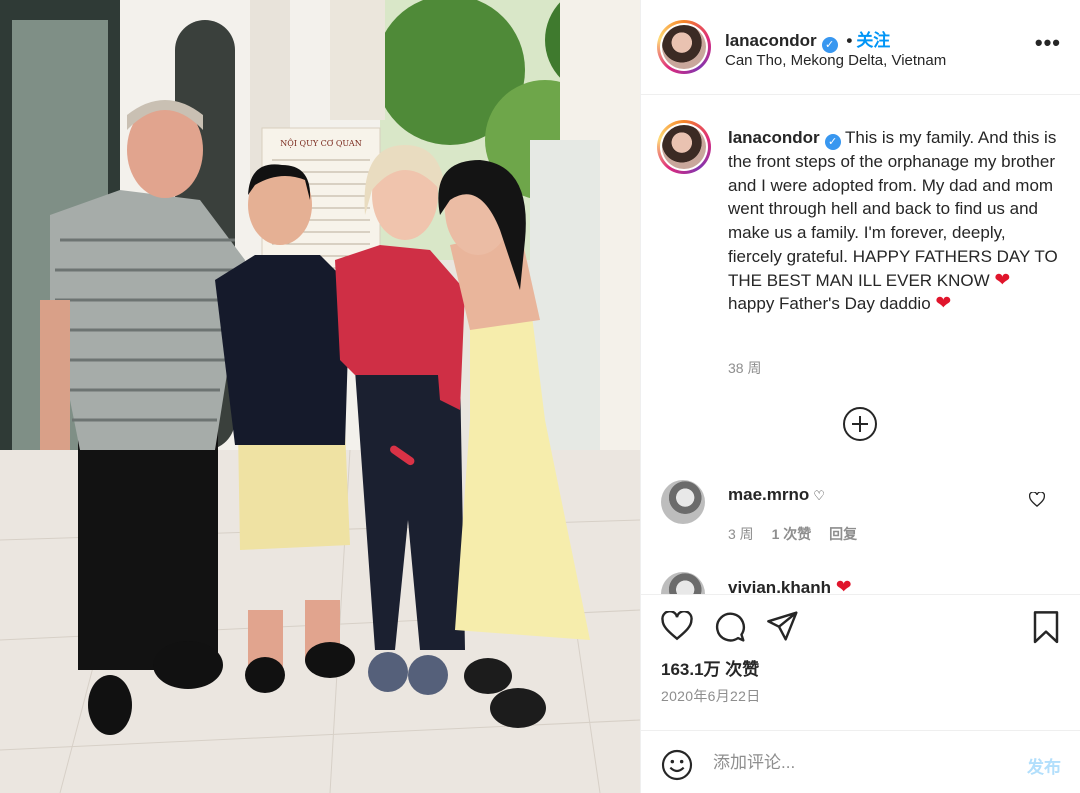 The width and height of the screenshot is (1080, 793). I want to click on author-avatar, so click(684, 47).